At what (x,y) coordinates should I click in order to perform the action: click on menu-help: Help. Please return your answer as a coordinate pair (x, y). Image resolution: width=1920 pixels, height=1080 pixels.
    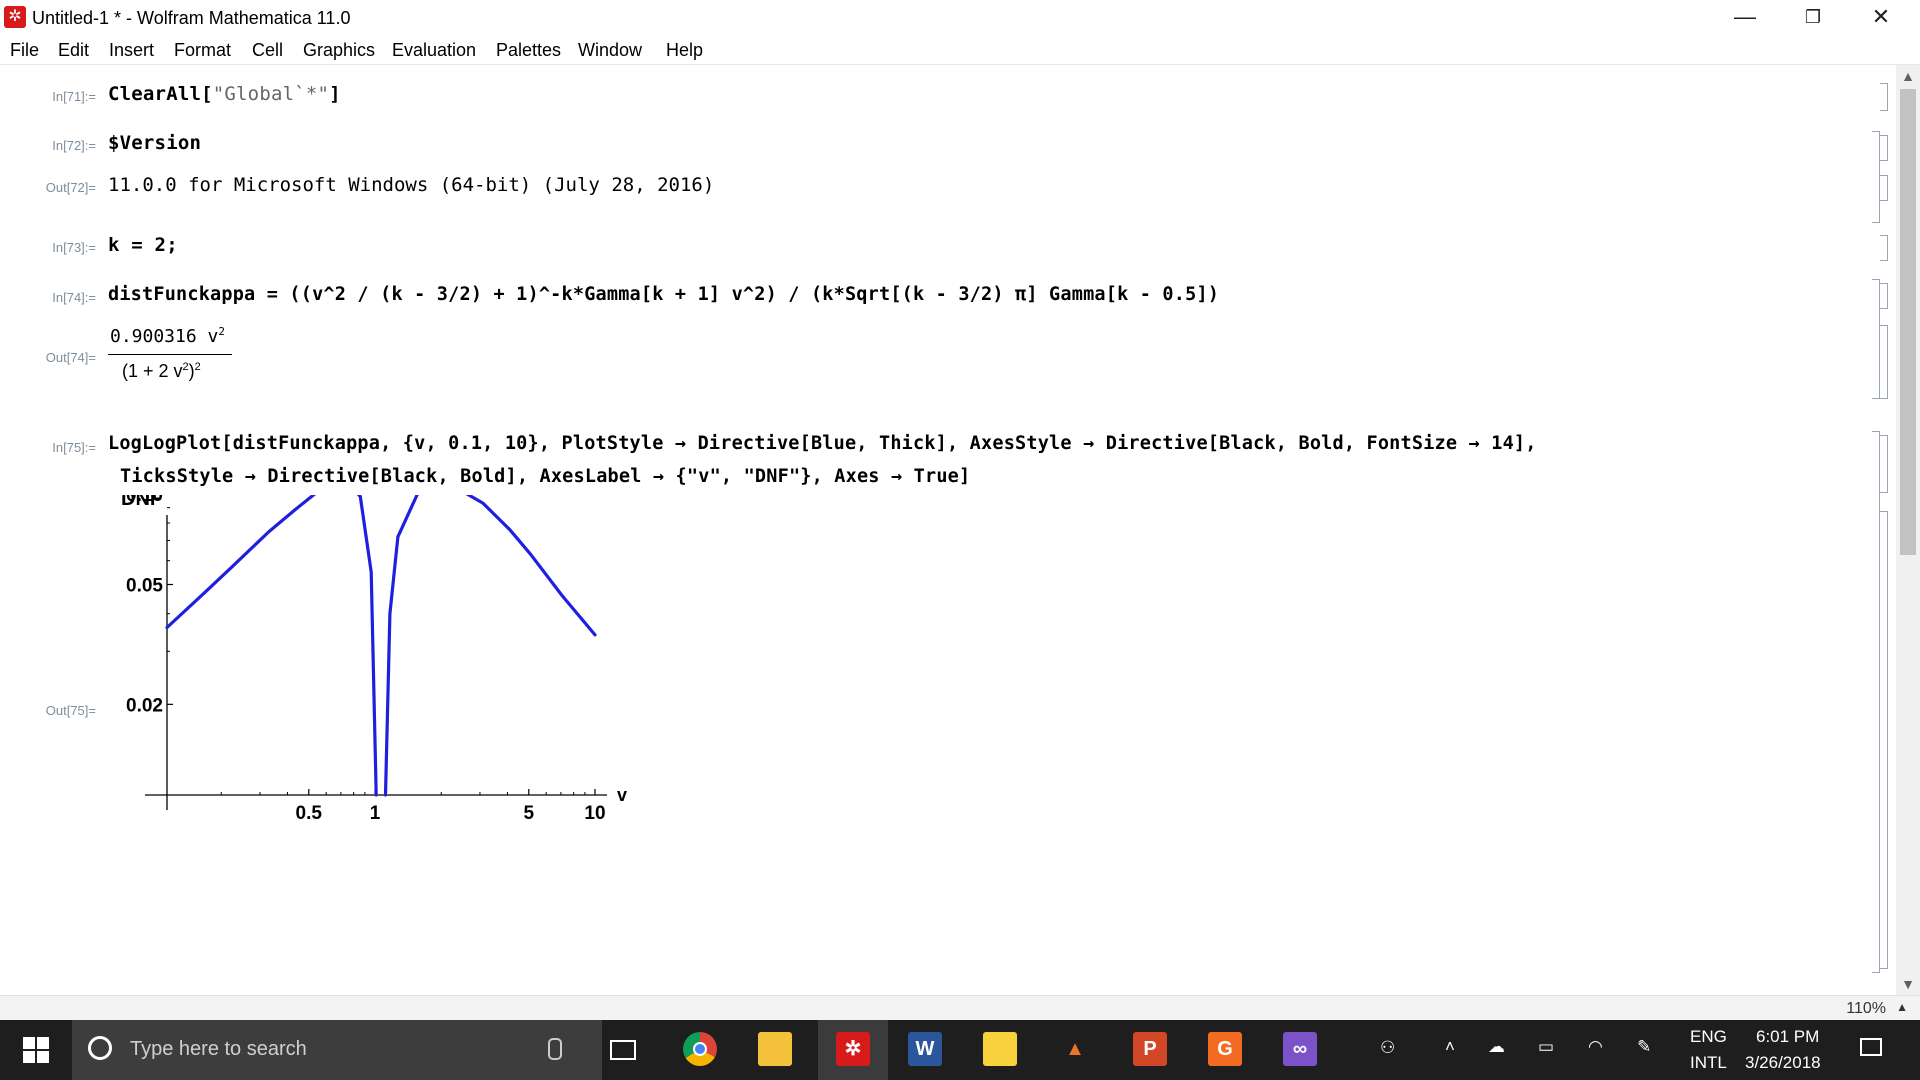
    Looking at the image, I should click on (684, 50).